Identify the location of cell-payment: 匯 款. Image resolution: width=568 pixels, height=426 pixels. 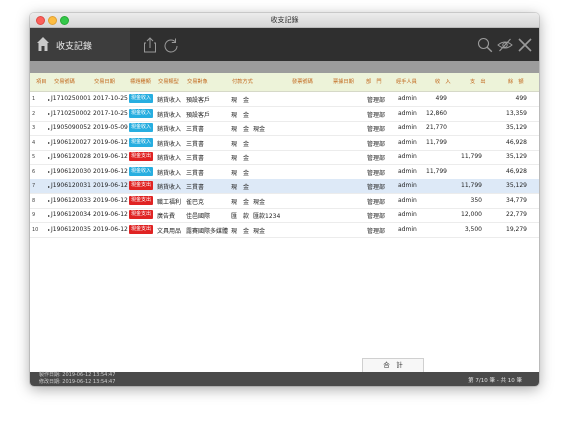
(240, 216).